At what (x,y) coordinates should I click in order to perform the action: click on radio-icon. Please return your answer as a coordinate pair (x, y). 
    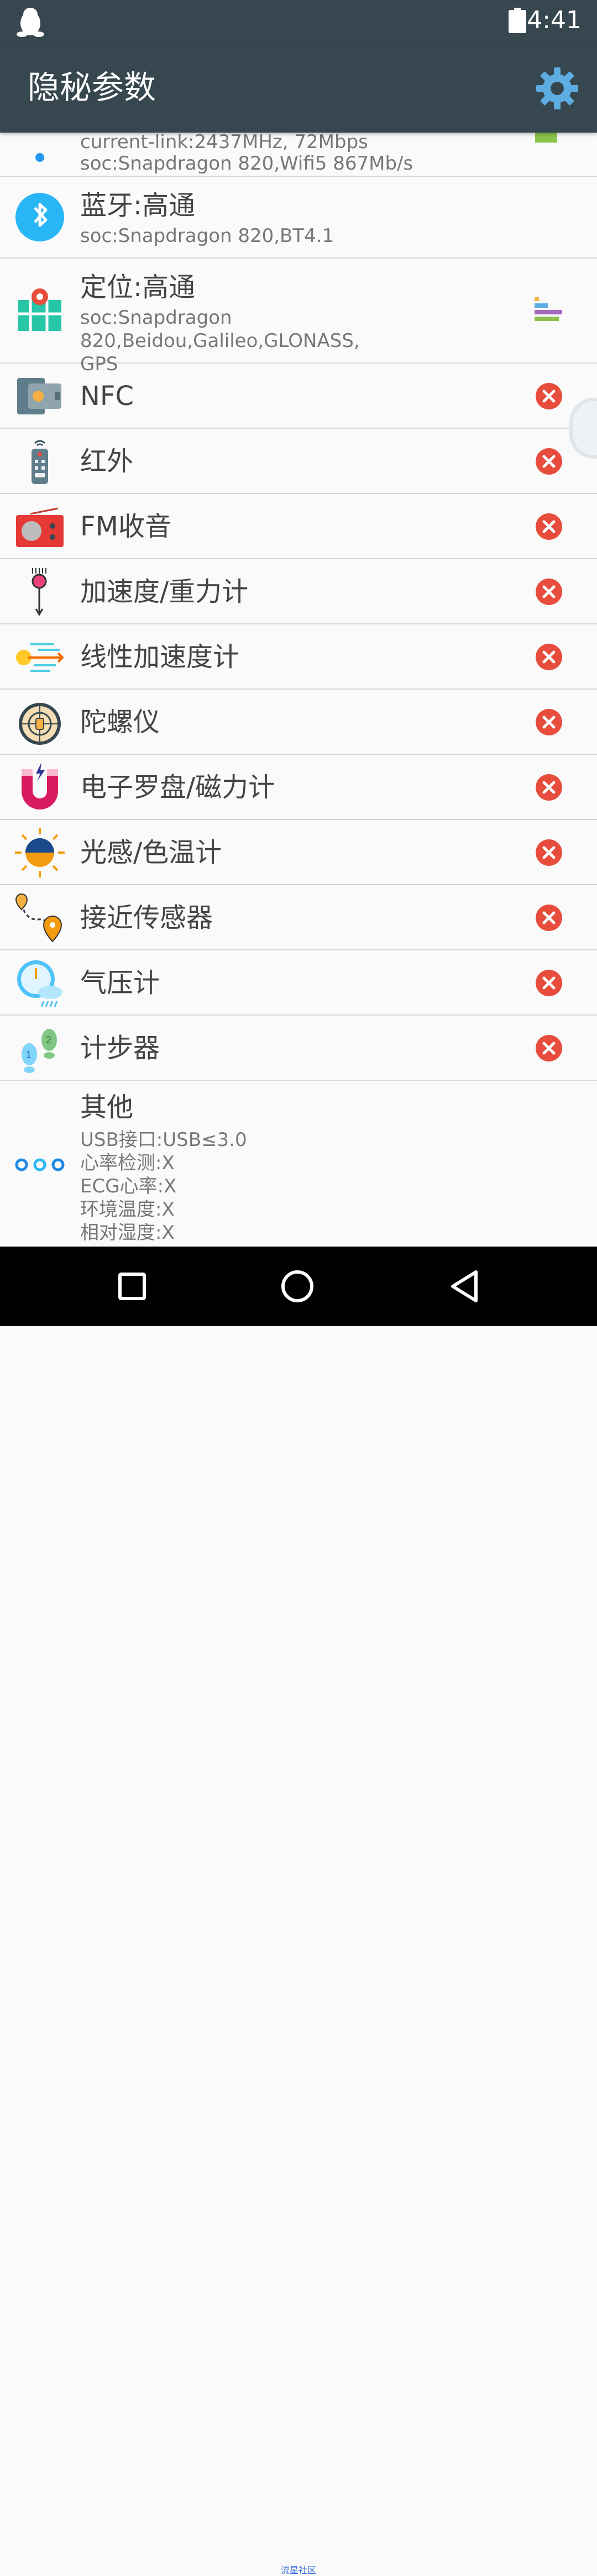
    Looking at the image, I should click on (40, 527).